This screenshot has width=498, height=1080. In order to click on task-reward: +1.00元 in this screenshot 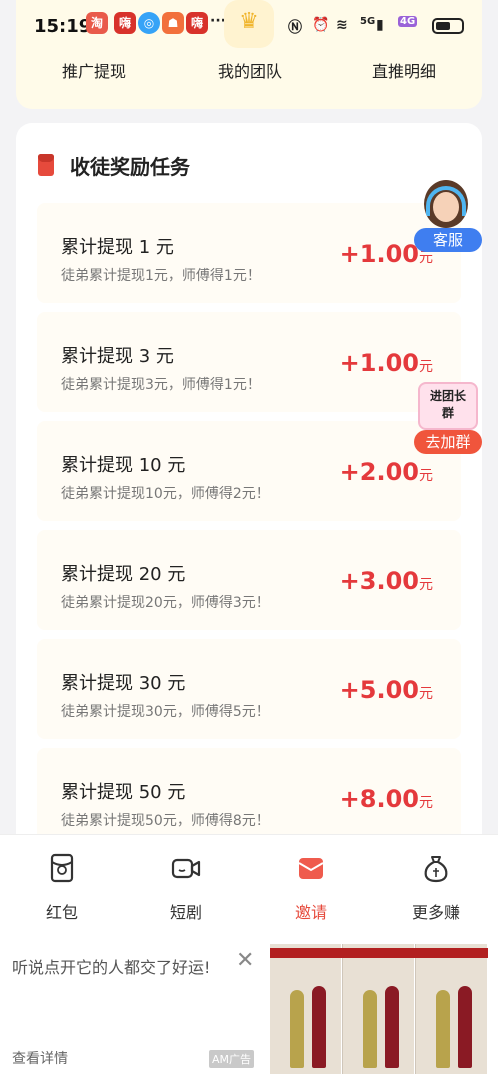, I will do `click(386, 363)`.